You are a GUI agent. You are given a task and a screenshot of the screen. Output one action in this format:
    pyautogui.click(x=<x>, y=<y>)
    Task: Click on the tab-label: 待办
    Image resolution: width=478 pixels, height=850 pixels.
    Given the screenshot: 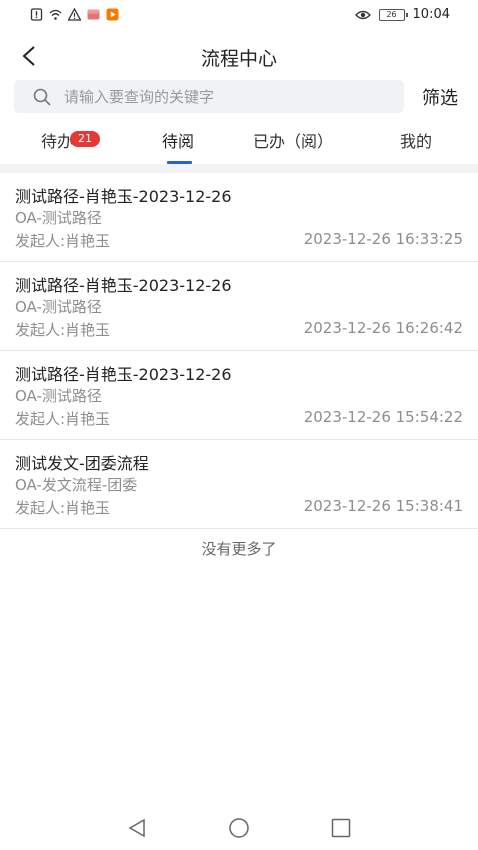 What is the action you would take?
    pyautogui.click(x=57, y=141)
    